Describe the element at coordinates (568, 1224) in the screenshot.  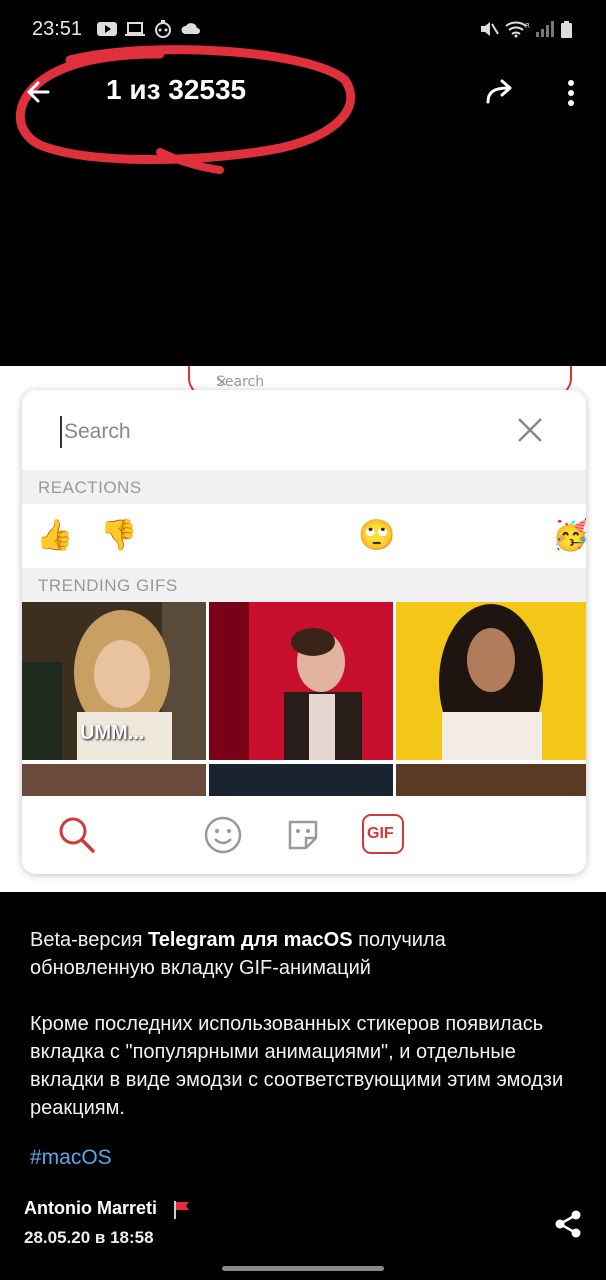
I see `share-icon` at that location.